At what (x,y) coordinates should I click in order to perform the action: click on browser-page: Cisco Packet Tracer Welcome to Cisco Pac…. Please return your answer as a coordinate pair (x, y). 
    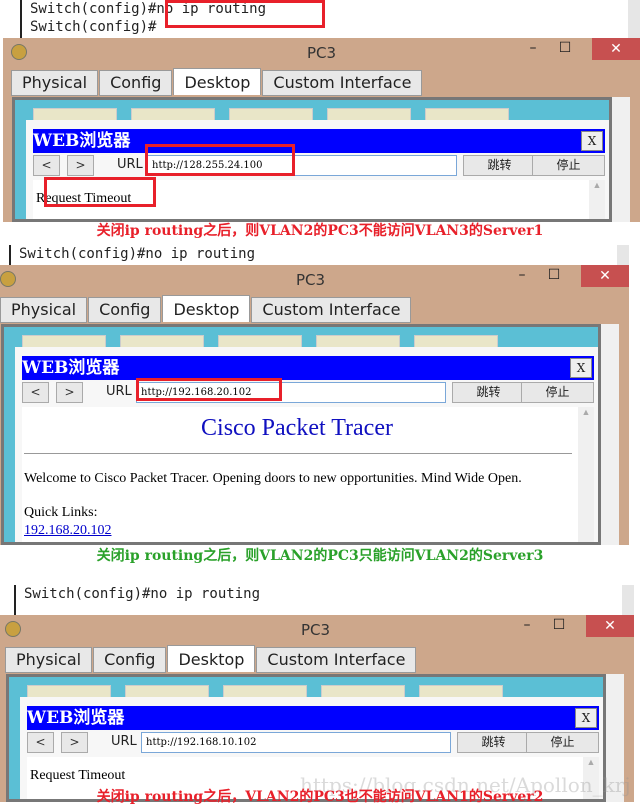
    Looking at the image, I should click on (308, 474).